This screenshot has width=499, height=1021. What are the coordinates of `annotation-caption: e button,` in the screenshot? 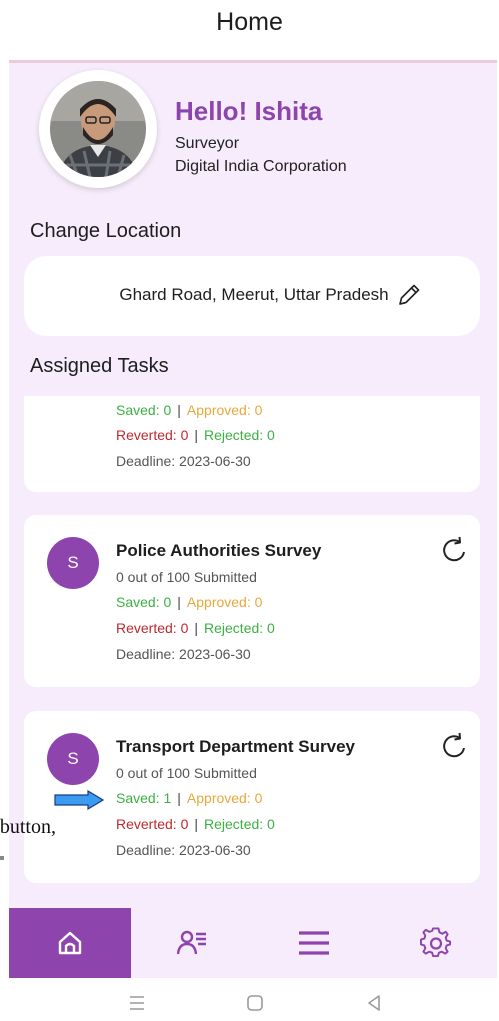 It's located at (28, 827).